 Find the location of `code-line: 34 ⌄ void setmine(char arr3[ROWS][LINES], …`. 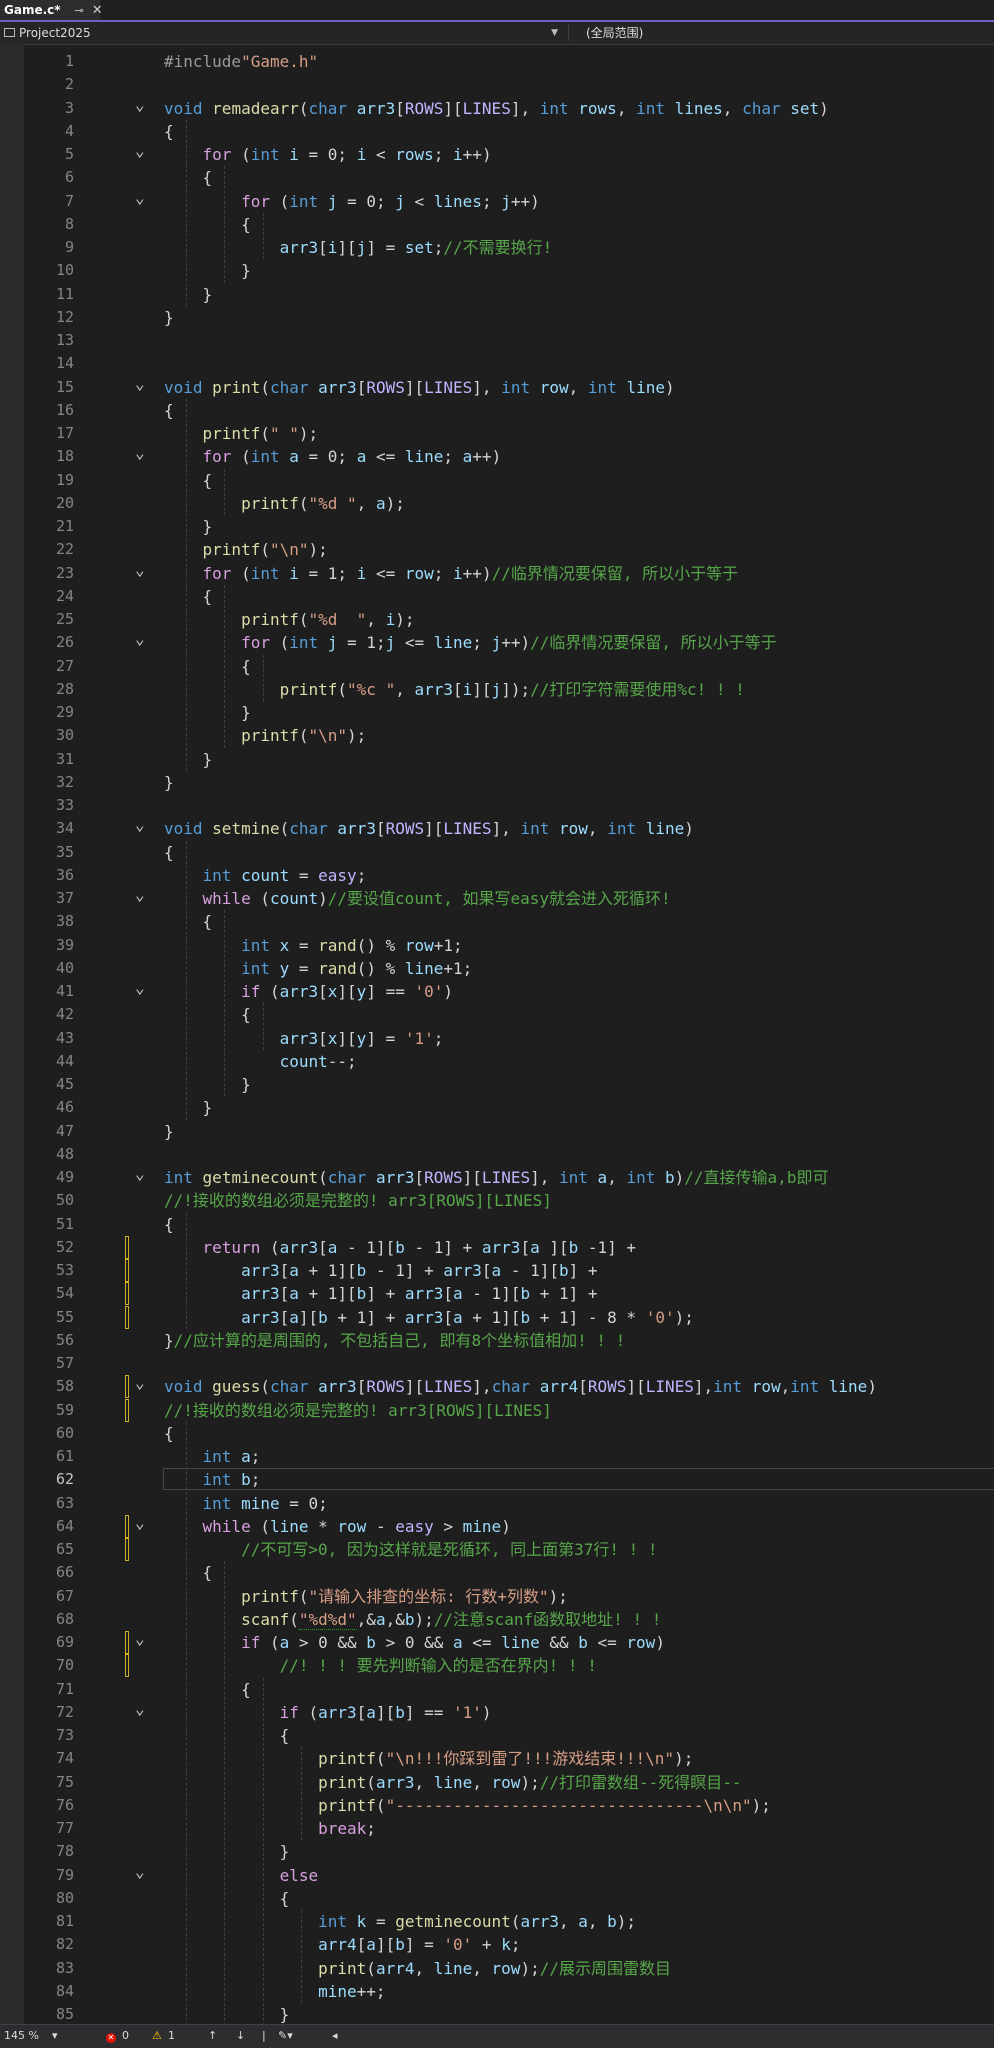

code-line: 34 ⌄ void setmine(char arr3[ROWS][LINES], … is located at coordinates (509, 828).